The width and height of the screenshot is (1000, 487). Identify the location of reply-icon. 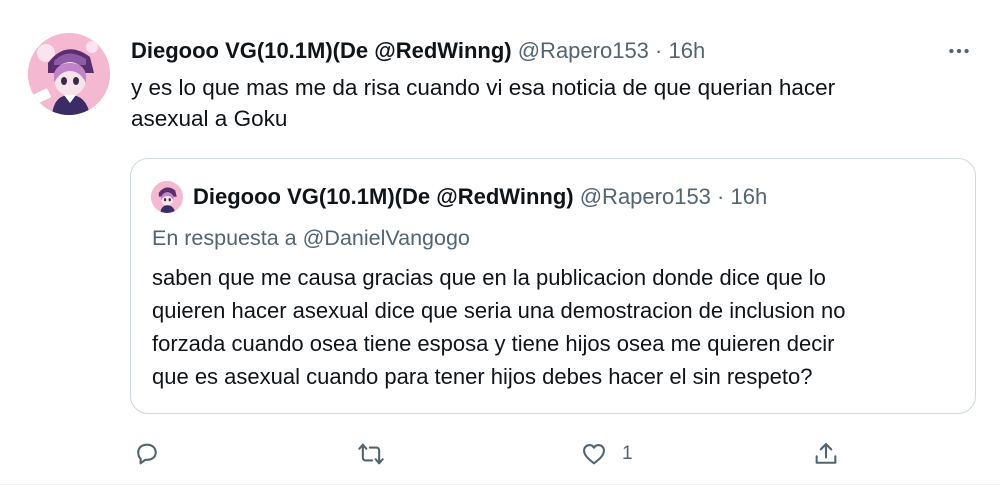
(147, 454).